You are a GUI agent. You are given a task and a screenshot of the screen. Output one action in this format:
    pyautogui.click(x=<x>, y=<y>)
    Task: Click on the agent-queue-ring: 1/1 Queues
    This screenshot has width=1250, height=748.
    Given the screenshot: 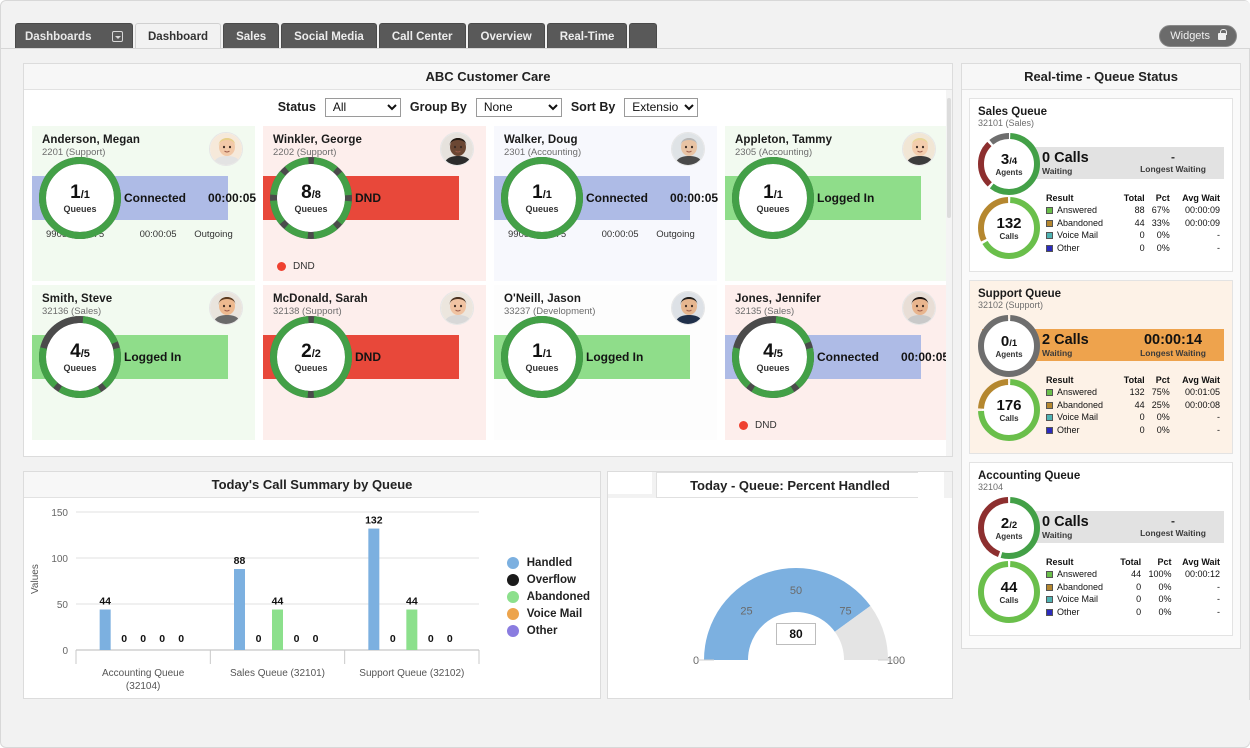 What is the action you would take?
    pyautogui.click(x=80, y=198)
    